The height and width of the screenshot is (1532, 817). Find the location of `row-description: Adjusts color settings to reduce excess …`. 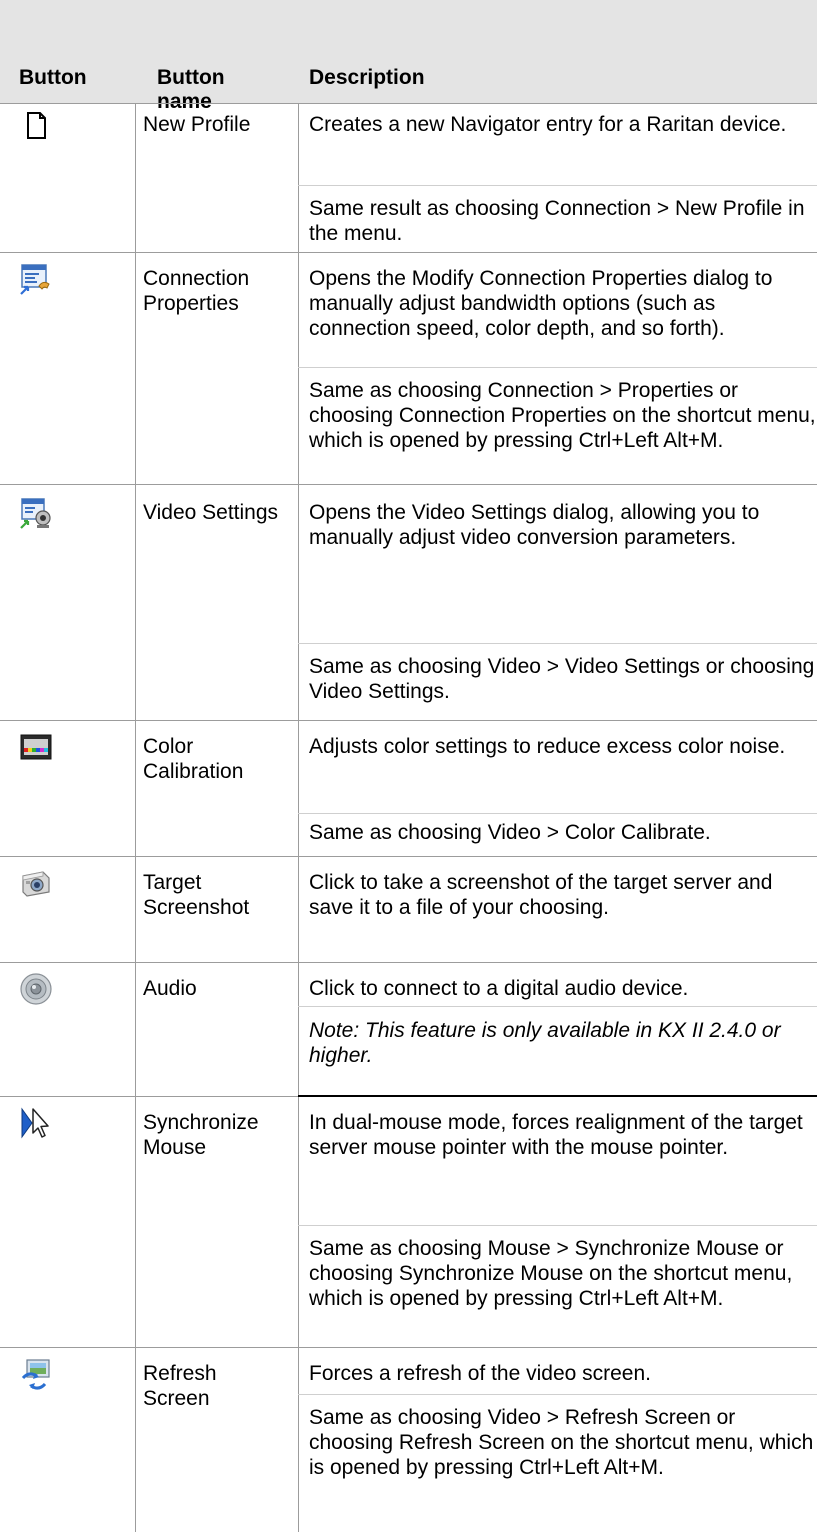

row-description: Adjusts color settings to reduce excess … is located at coordinates (547, 746).